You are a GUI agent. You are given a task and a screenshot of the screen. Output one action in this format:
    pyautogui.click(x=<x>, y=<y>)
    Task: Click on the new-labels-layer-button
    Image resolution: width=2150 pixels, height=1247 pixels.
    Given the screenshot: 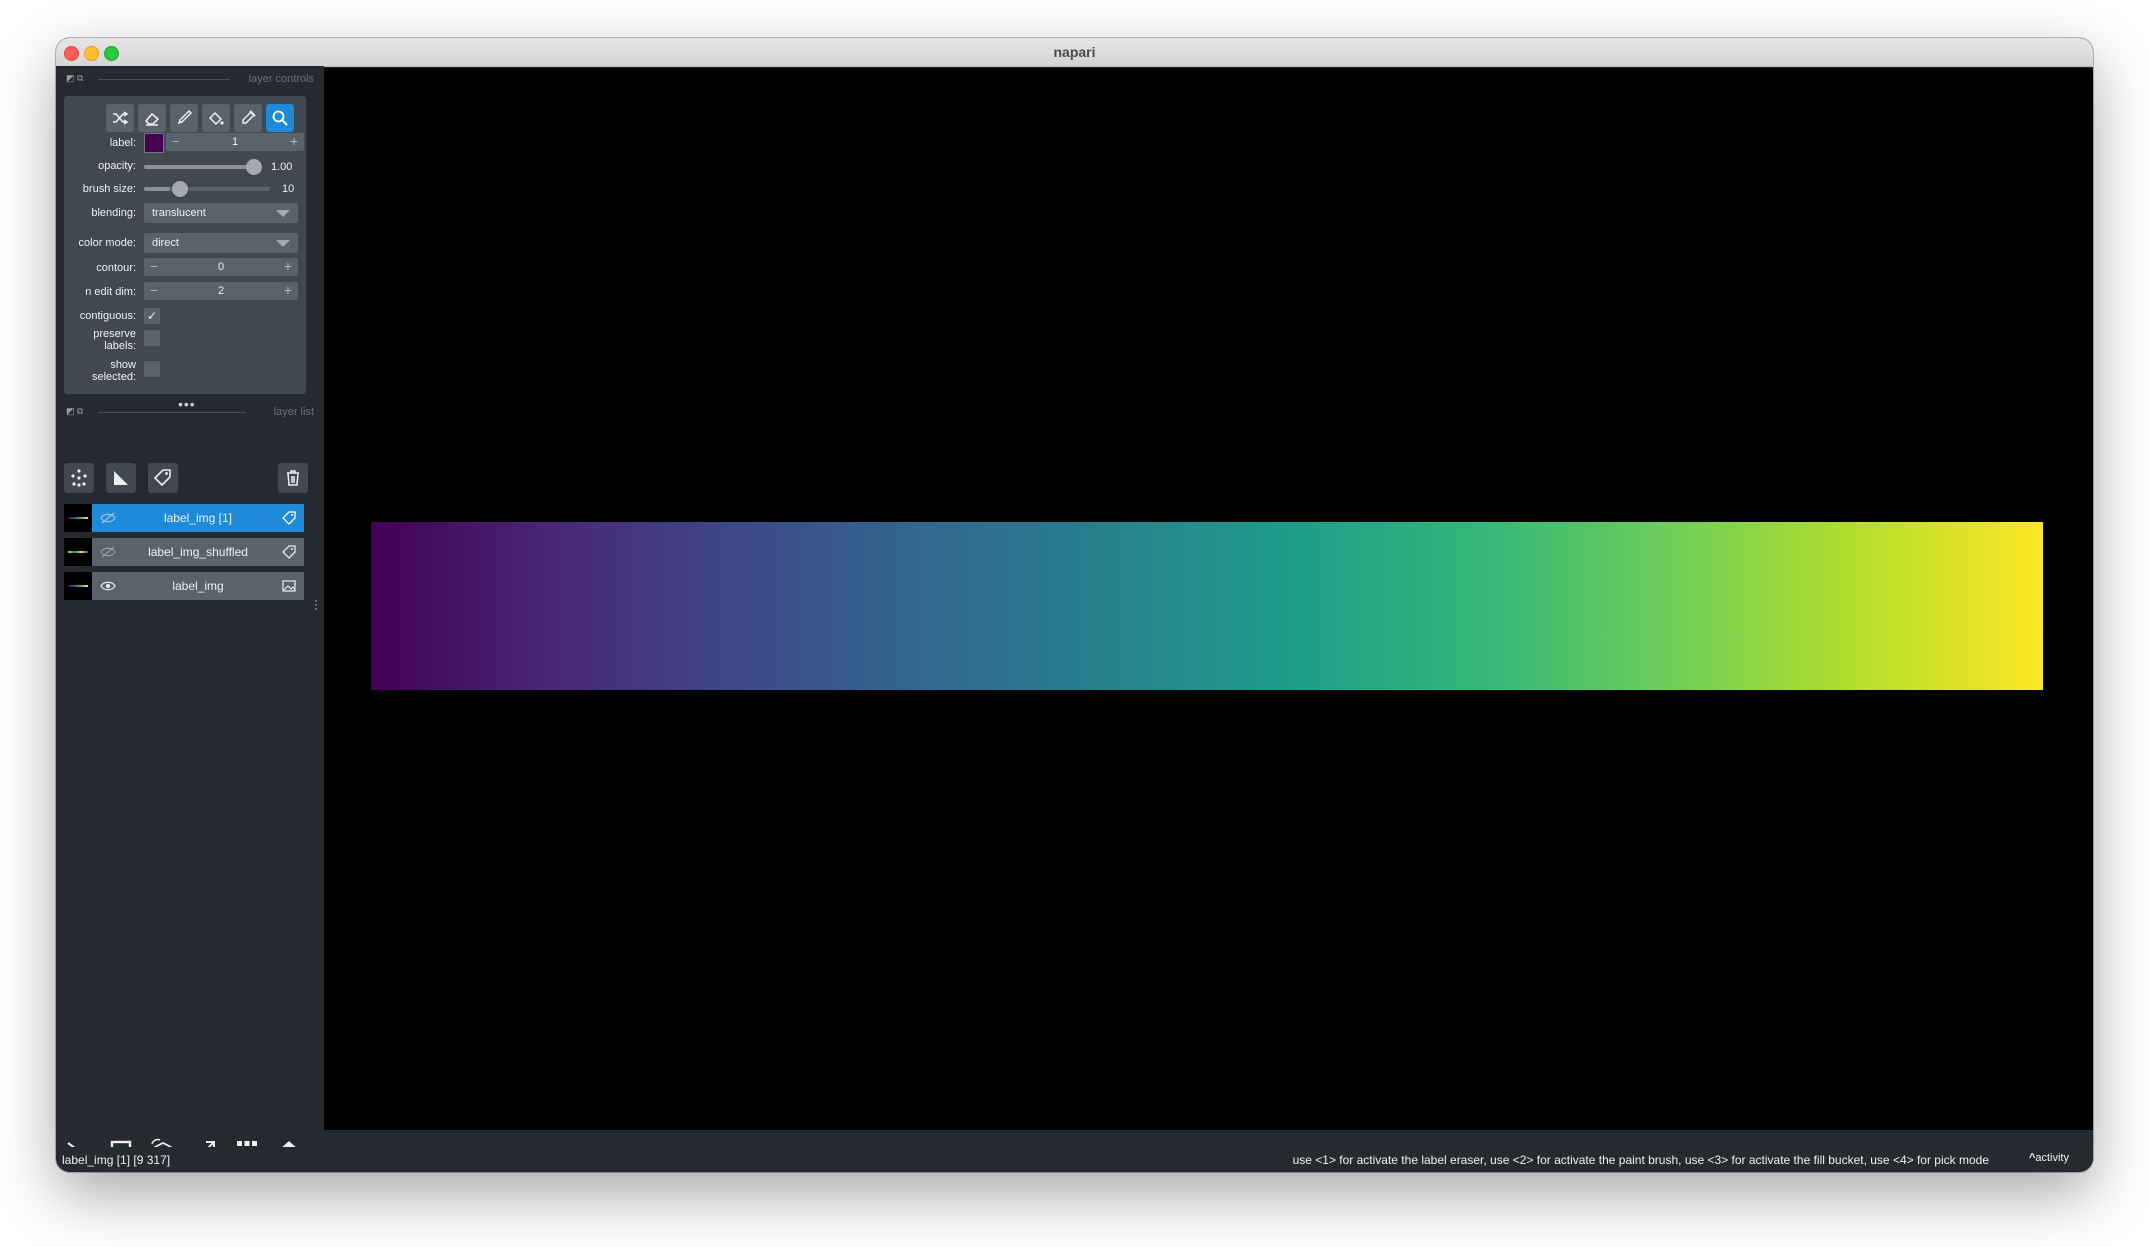 What is the action you would take?
    pyautogui.click(x=163, y=478)
    